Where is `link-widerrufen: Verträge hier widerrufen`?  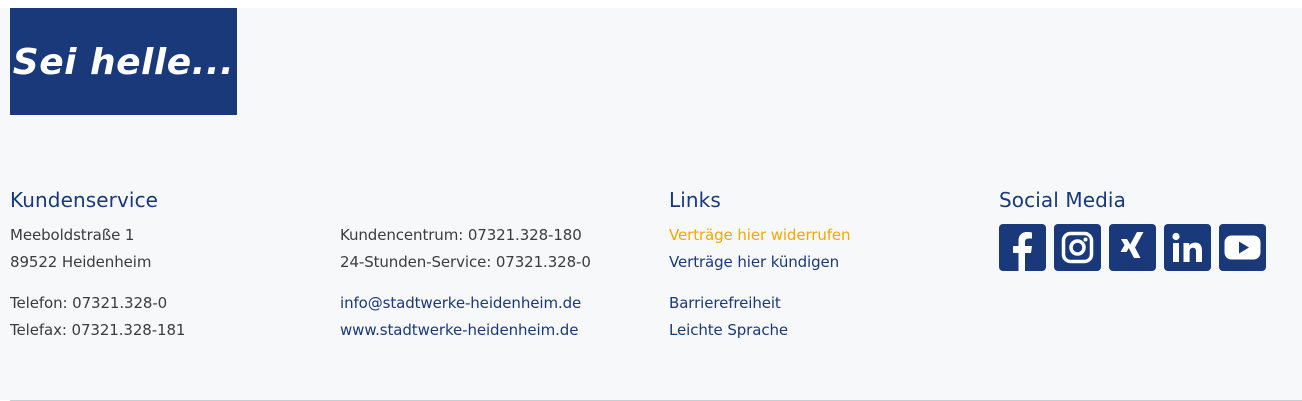 link-widerrufen: Verträge hier widerrufen is located at coordinates (760, 235).